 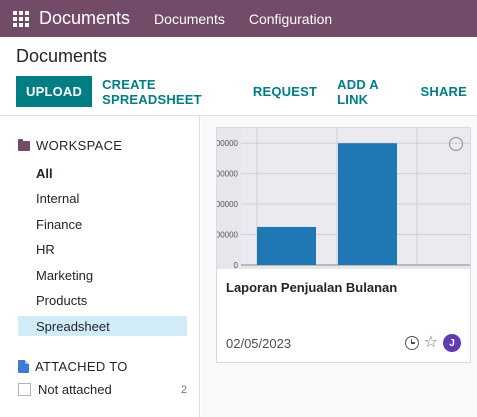 I want to click on create-spreadsheet-button: CREATE SPREADSHEET, so click(x=167, y=91).